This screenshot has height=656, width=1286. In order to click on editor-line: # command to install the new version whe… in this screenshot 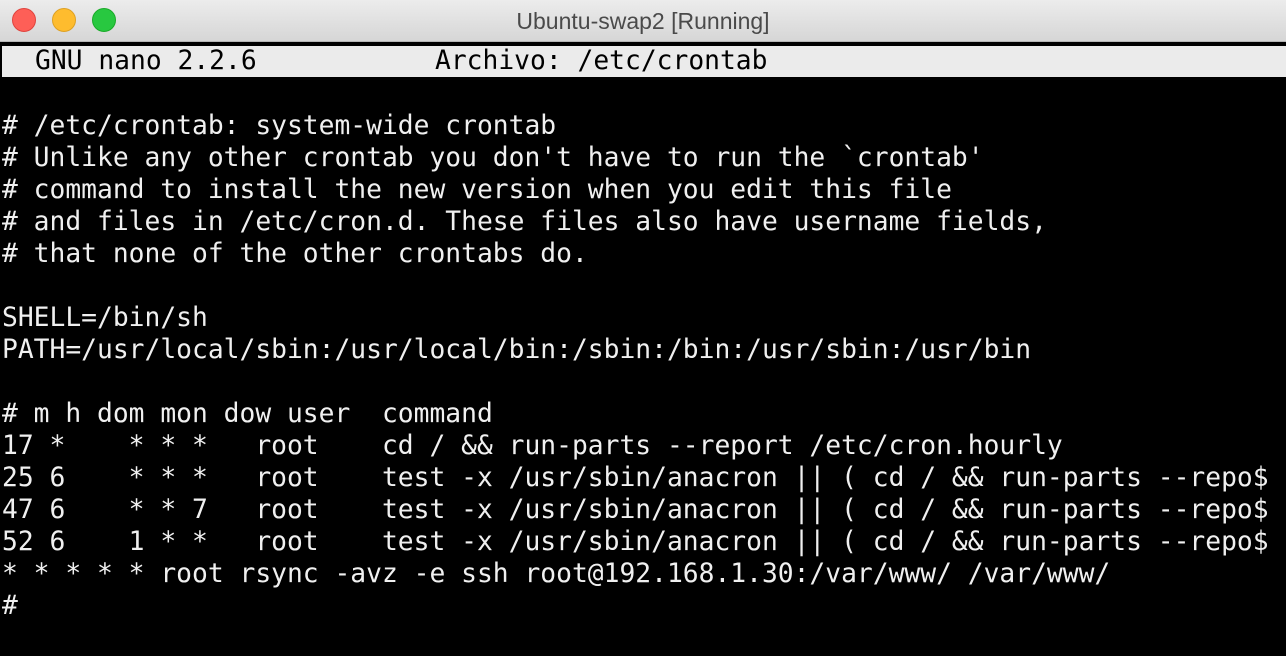, I will do `click(644, 190)`.